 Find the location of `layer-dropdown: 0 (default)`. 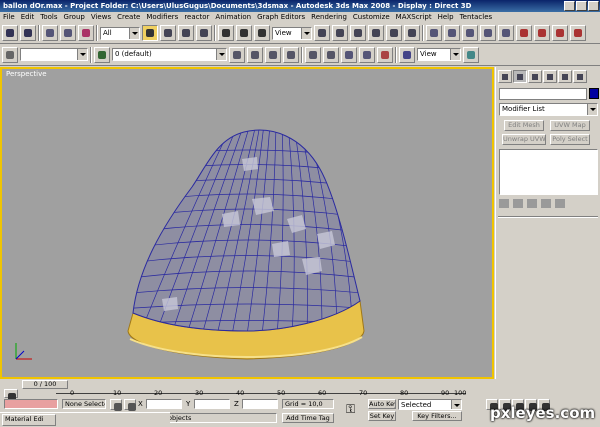

layer-dropdown: 0 (default) is located at coordinates (169, 54).